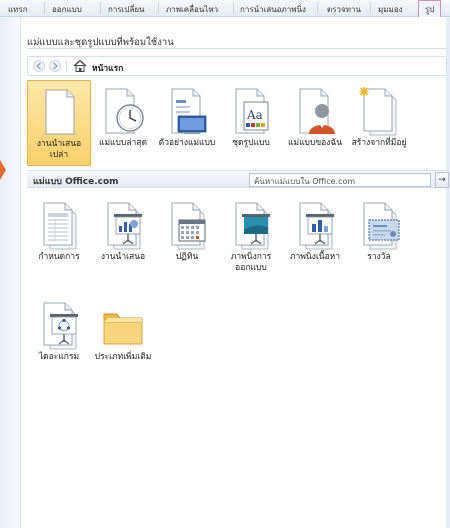  I want to click on tab-slideshow: การนำเสนอภาพนิ่ง, so click(273, 9).